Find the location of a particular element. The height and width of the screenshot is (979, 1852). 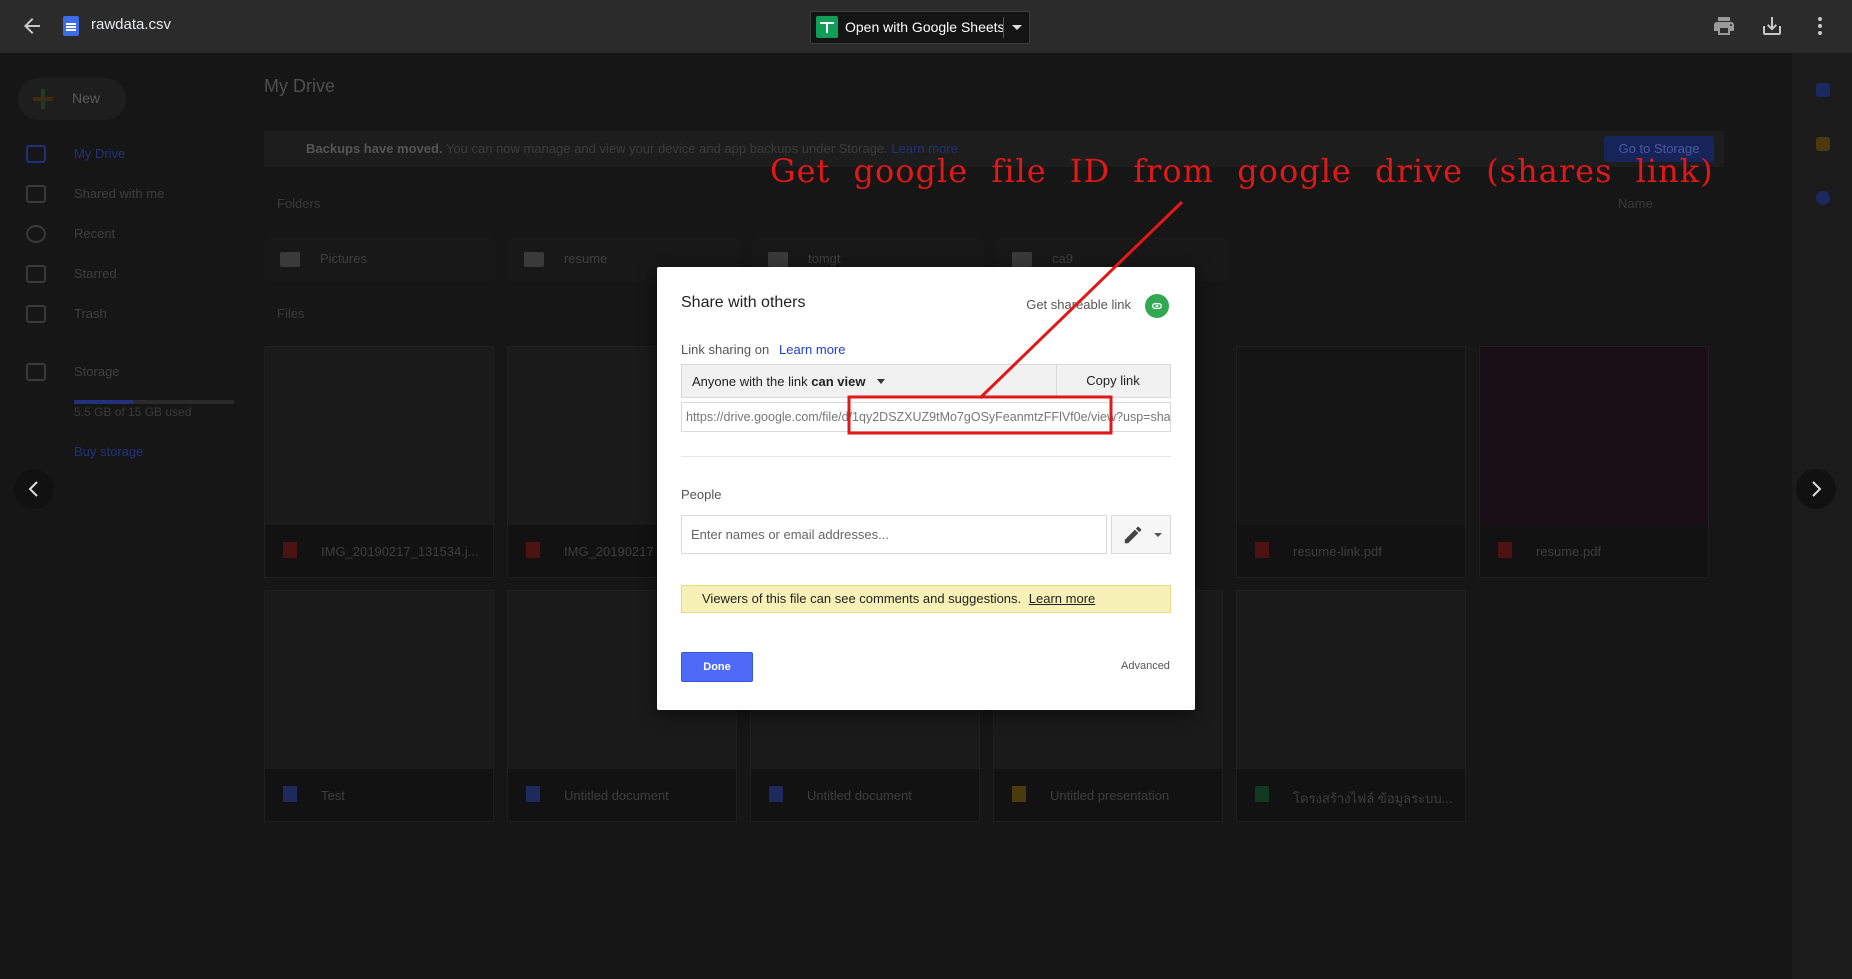

file-card: resume-link.pdf is located at coordinates (1351, 462).